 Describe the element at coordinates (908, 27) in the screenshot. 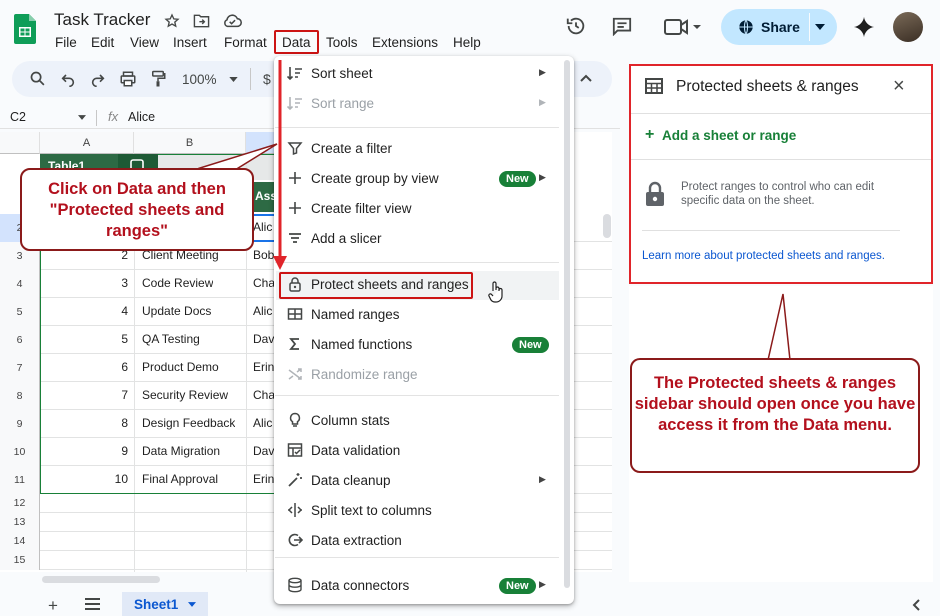

I see `avatar` at that location.